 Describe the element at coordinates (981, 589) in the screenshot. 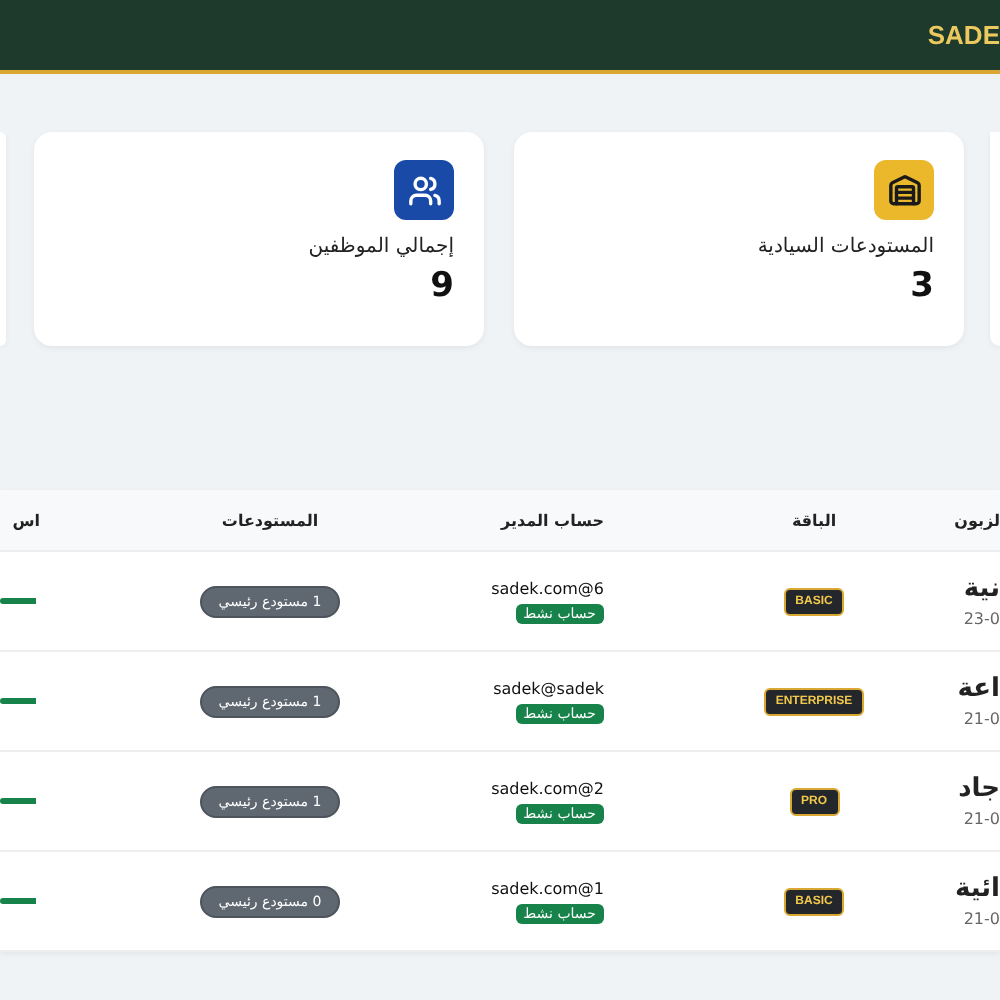

I see `customer-name: نية` at that location.